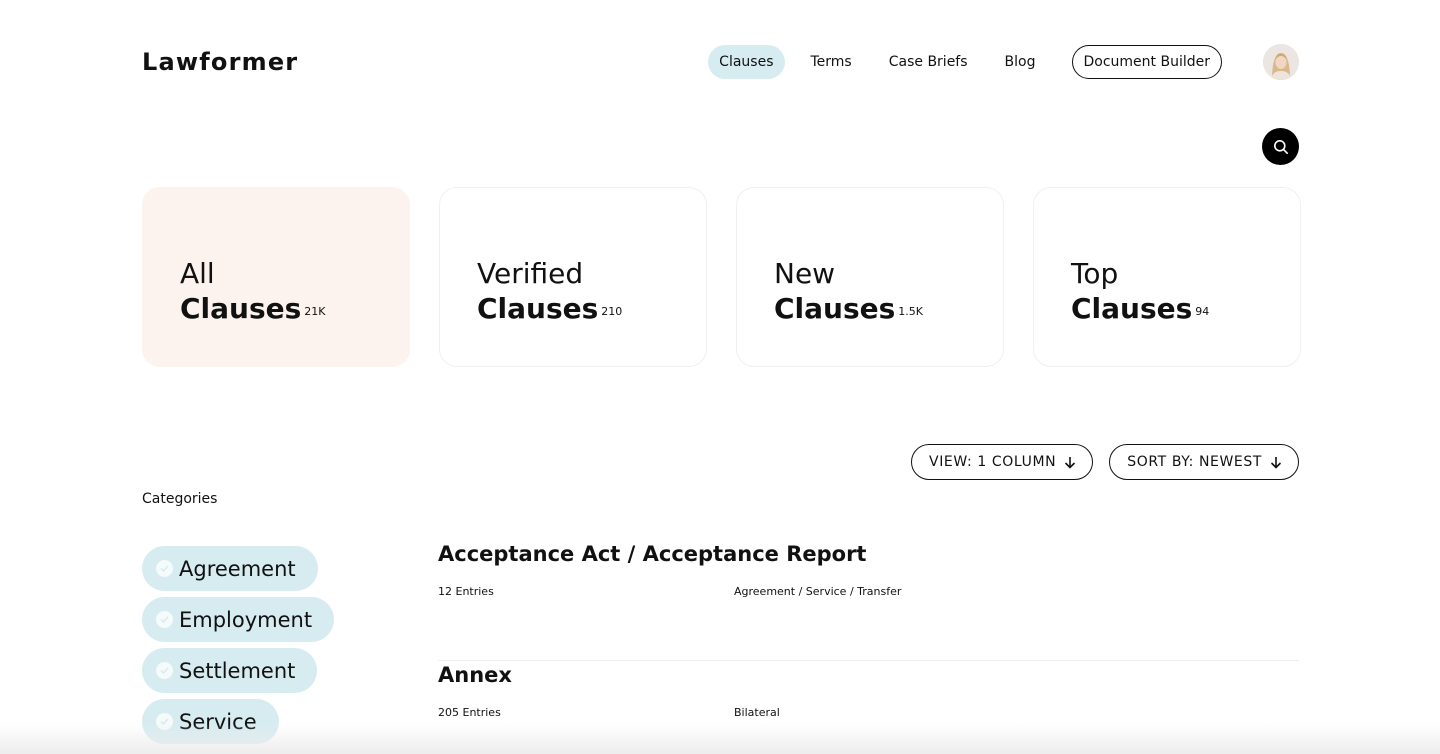 The image size is (1440, 754). Describe the element at coordinates (220, 62) in the screenshot. I see `logo: Lawformer` at that location.